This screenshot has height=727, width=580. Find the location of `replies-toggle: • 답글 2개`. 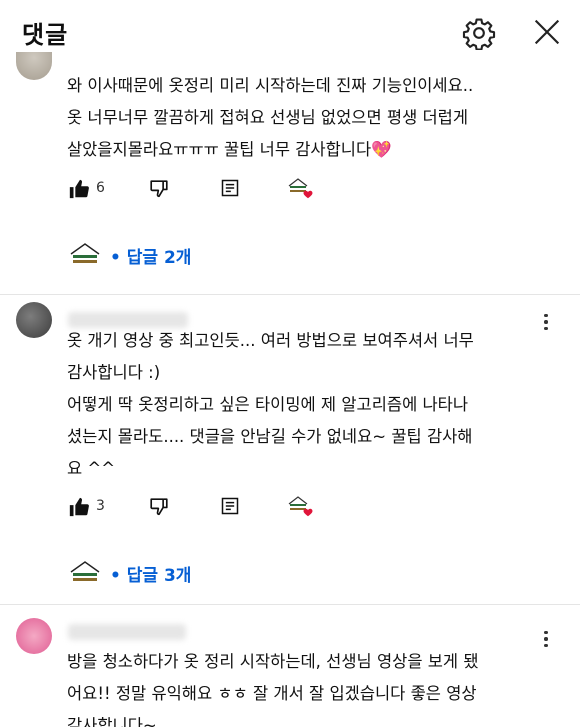

replies-toggle: • 답글 2개 is located at coordinates (129, 255).